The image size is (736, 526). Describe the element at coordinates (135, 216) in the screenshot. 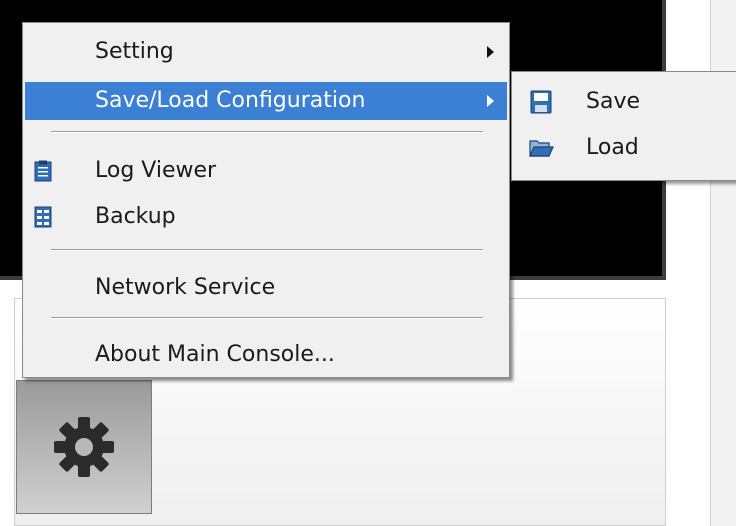

I see `menu-item-label: Backup` at that location.